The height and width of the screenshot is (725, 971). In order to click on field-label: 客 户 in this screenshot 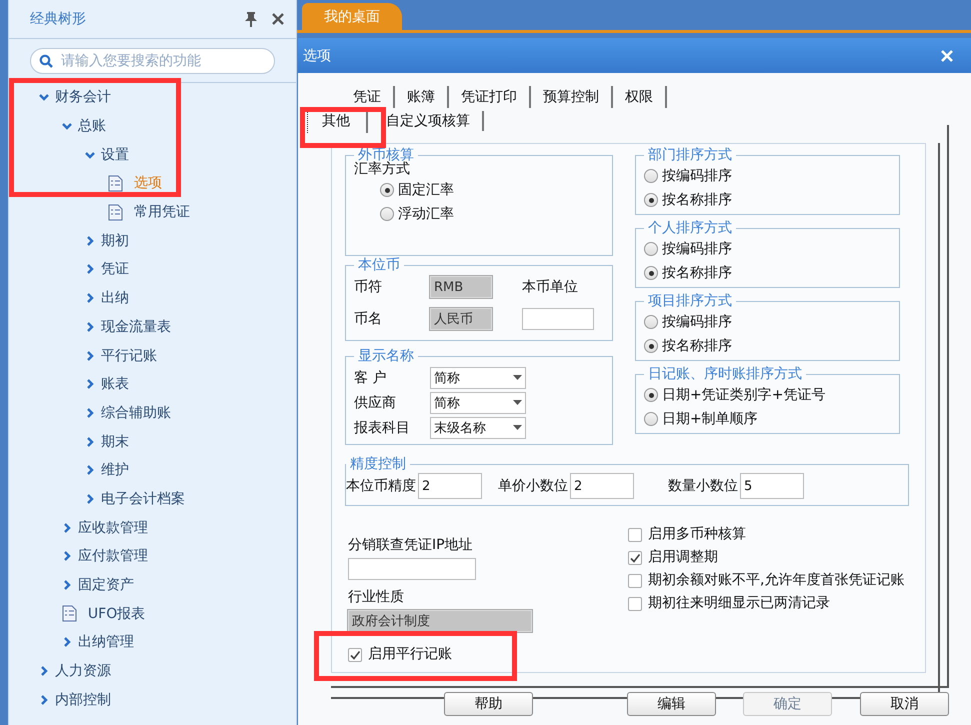, I will do `click(371, 377)`.